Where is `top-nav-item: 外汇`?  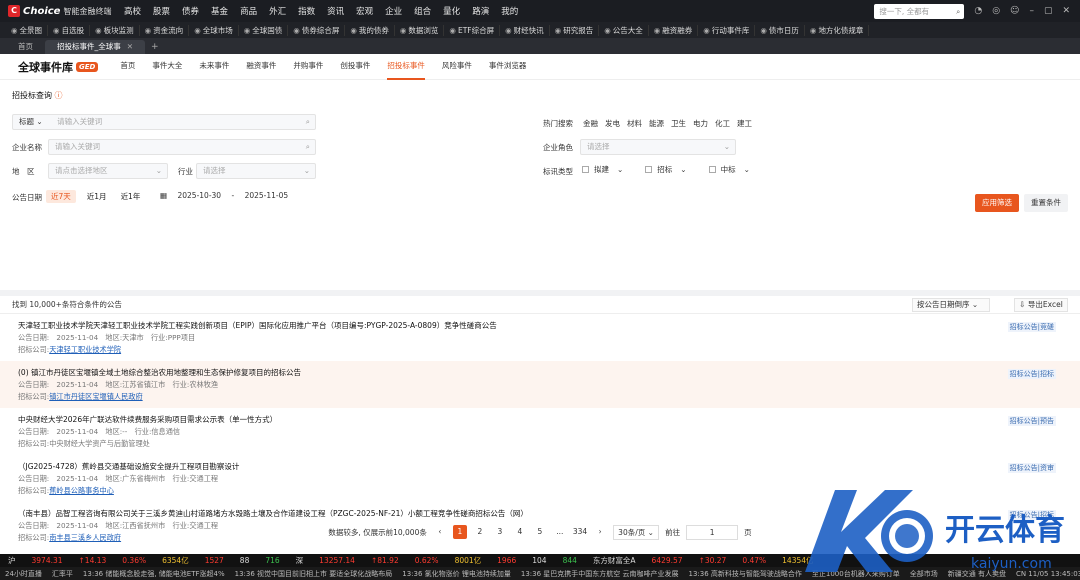
top-nav-item: 外汇 is located at coordinates (277, 11).